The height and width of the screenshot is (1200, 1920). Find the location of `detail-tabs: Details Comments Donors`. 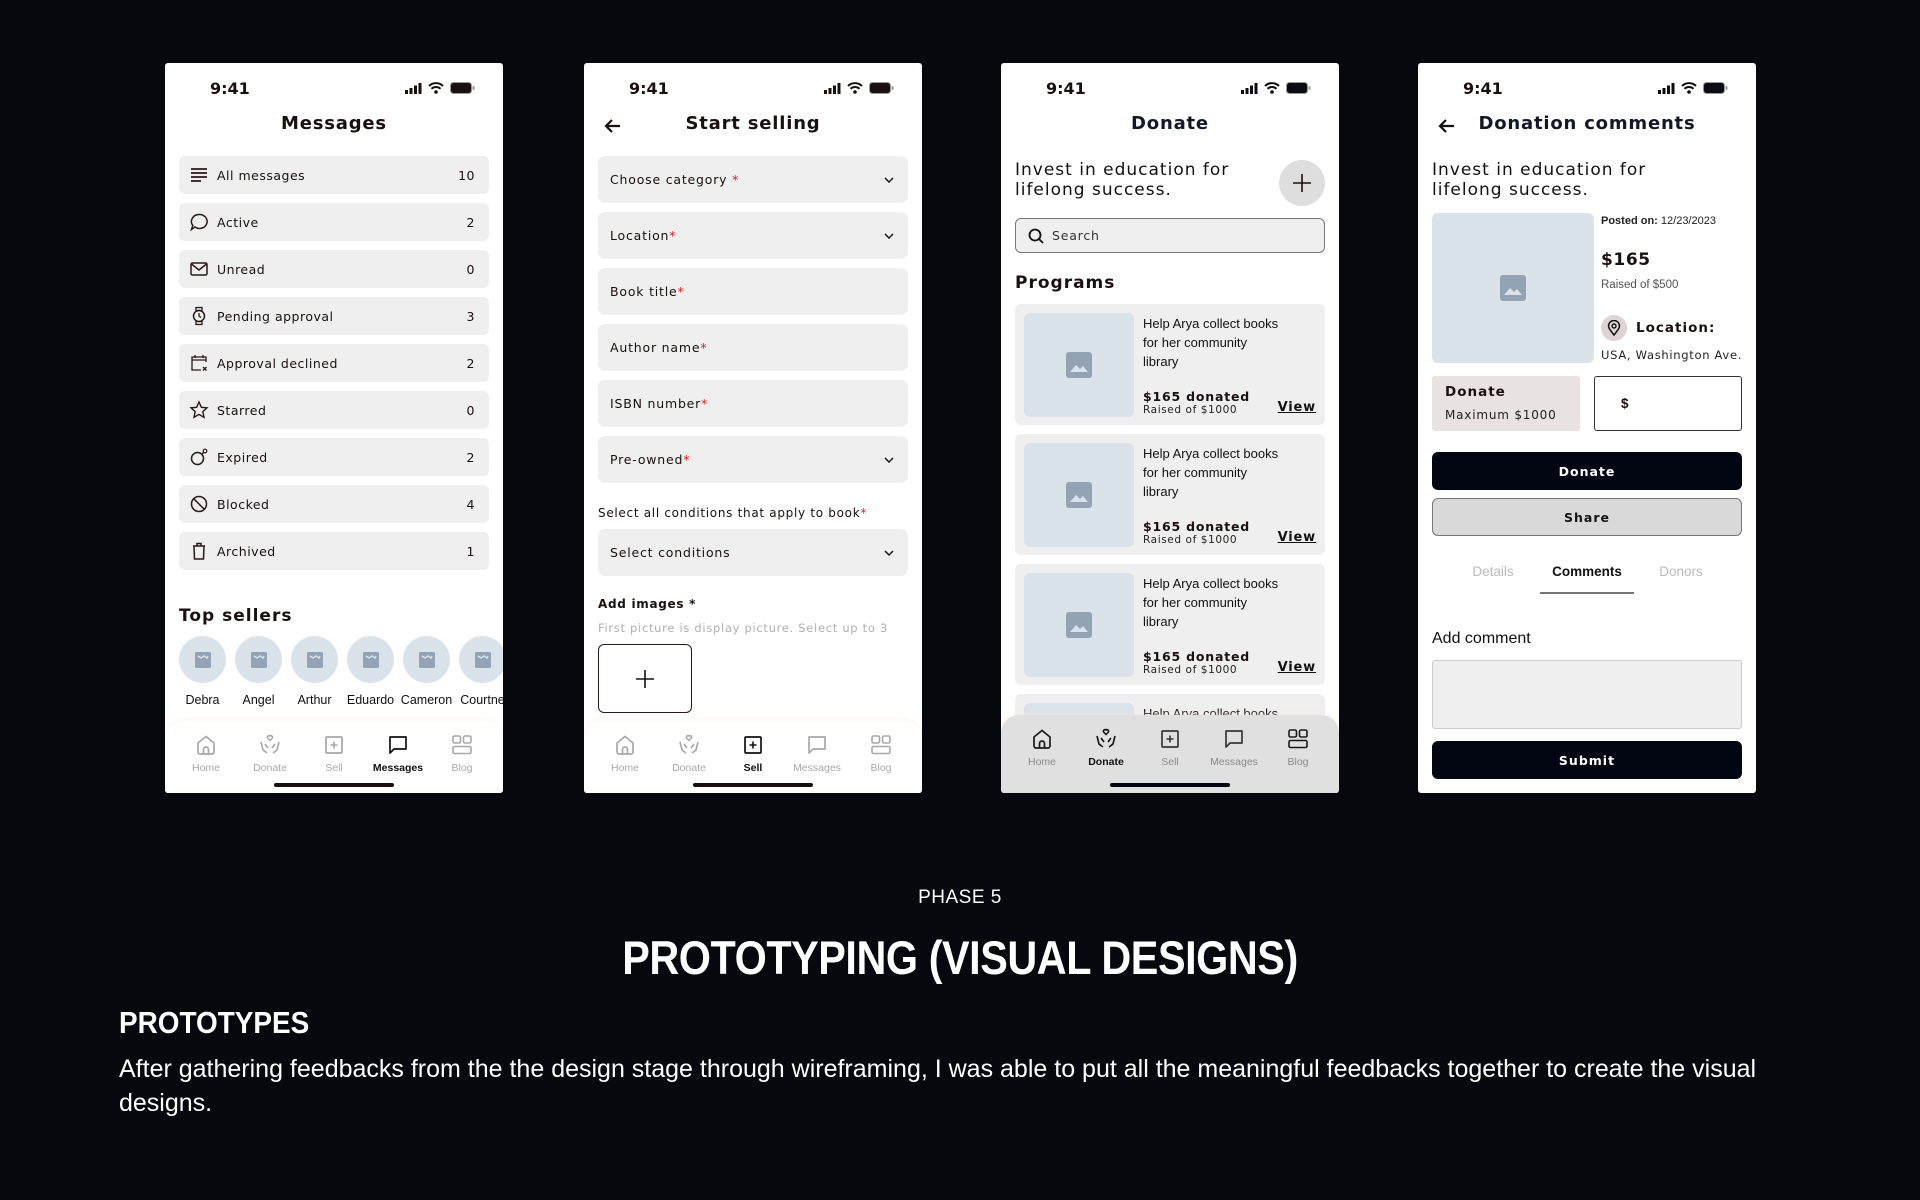

detail-tabs: Details Comments Donors is located at coordinates (1587, 579).